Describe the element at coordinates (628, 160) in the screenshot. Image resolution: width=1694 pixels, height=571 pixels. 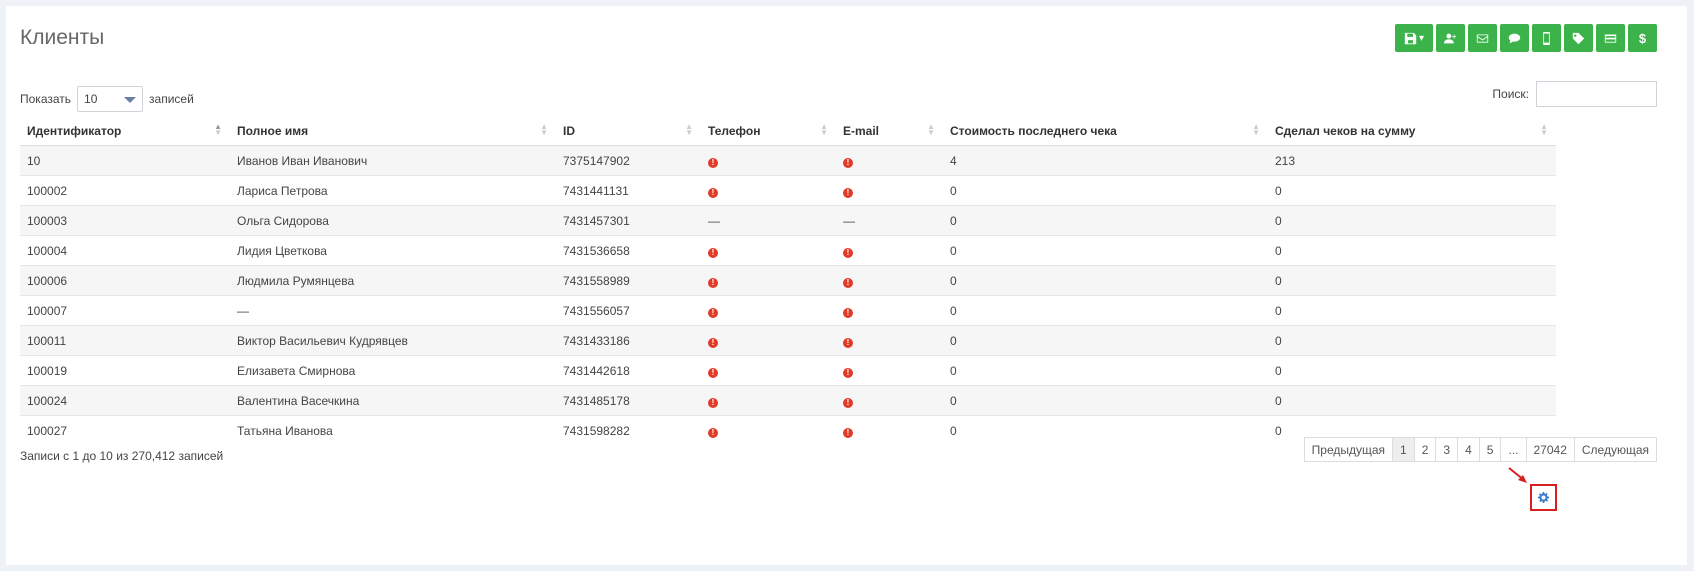
I see `cell-id: 7375147902` at that location.